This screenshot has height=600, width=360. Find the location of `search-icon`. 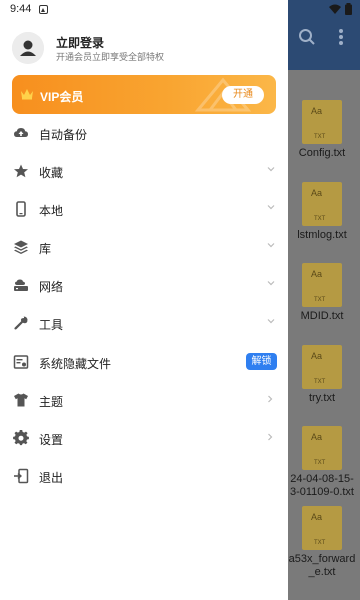

search-icon is located at coordinates (307, 39).